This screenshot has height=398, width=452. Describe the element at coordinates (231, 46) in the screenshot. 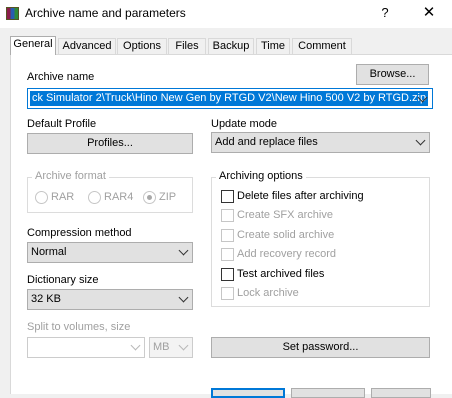

I see `tab-backup: Backup` at that location.